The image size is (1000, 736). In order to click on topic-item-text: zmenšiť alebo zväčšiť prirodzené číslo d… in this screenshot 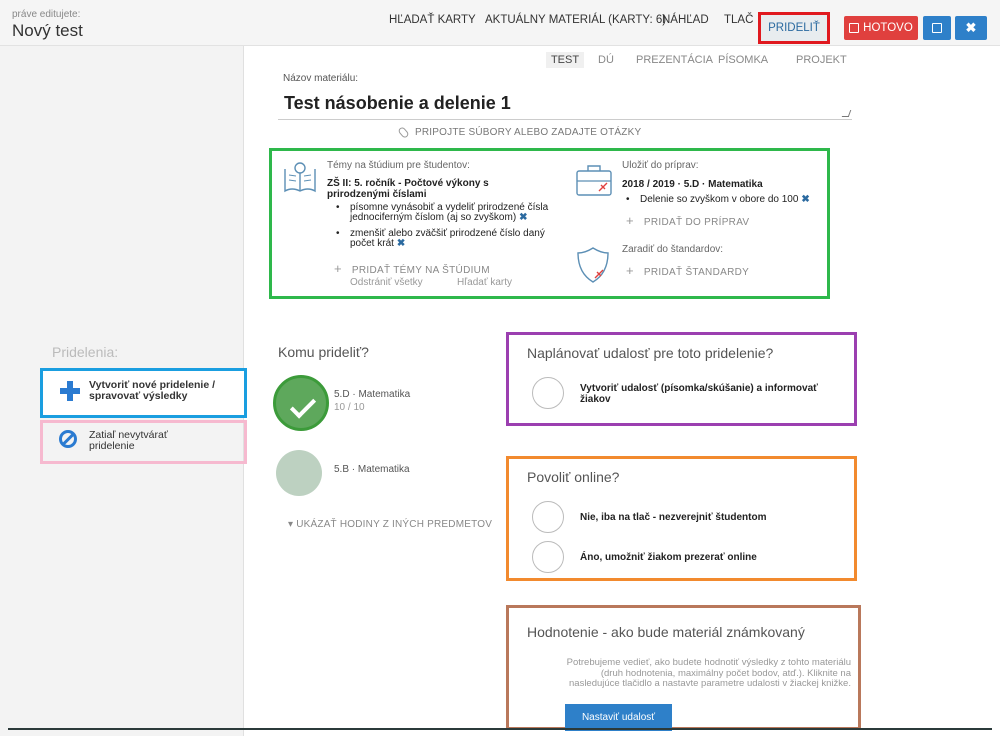, I will do `click(447, 238)`.